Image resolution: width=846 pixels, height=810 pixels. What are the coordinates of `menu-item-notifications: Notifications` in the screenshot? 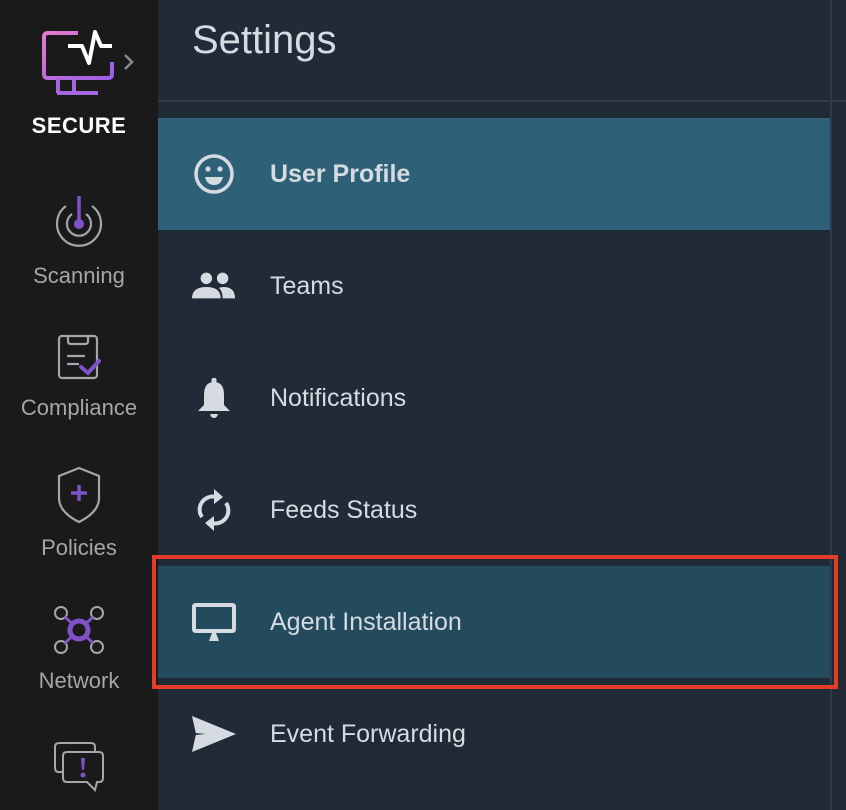 It's located at (494, 398).